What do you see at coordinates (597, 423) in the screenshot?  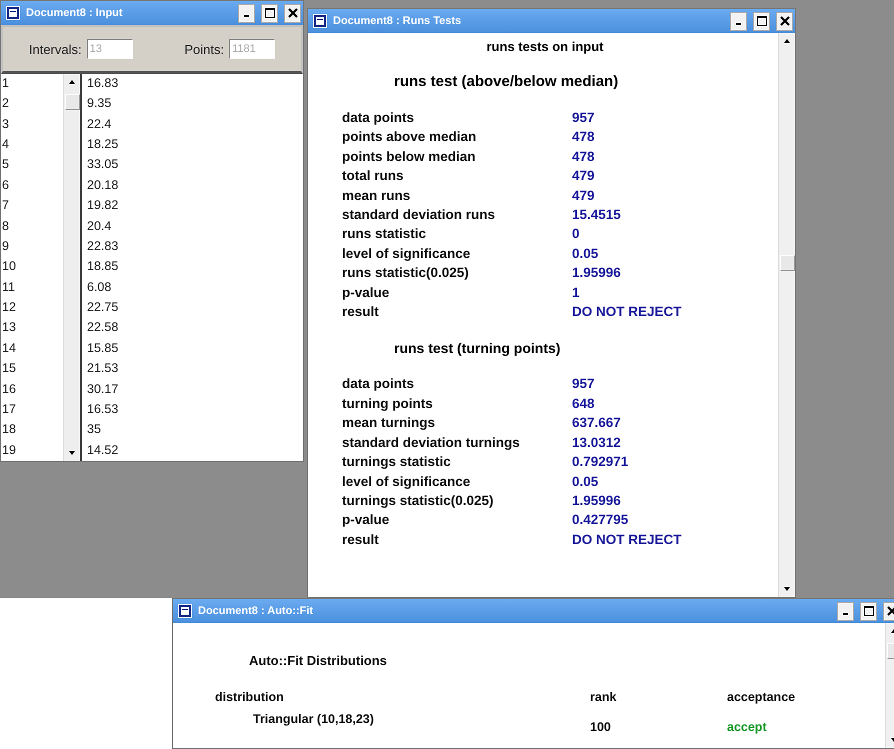 I see `stat-value: 637.667` at bounding box center [597, 423].